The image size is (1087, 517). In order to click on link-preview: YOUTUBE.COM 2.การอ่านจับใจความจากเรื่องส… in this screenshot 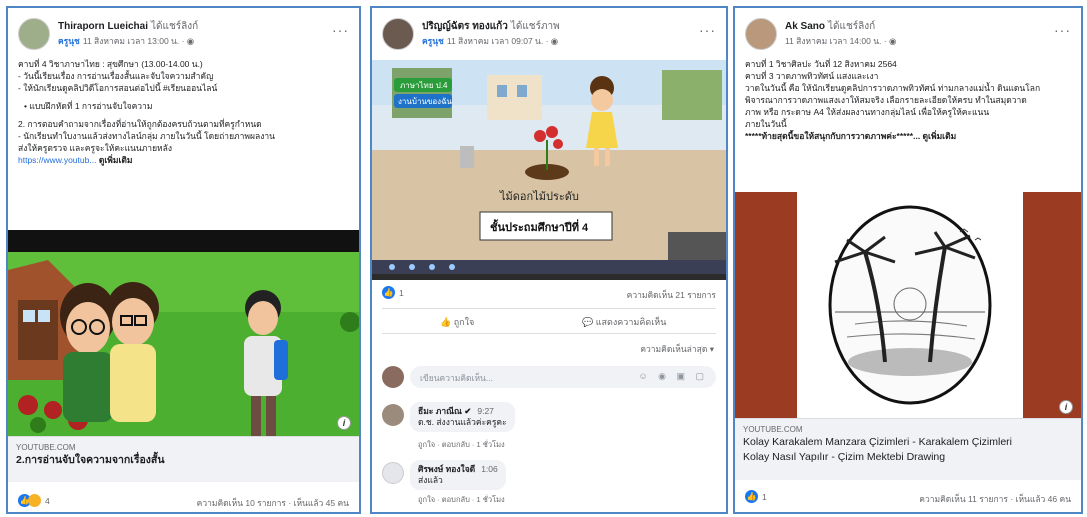, I will do `click(183, 459)`.